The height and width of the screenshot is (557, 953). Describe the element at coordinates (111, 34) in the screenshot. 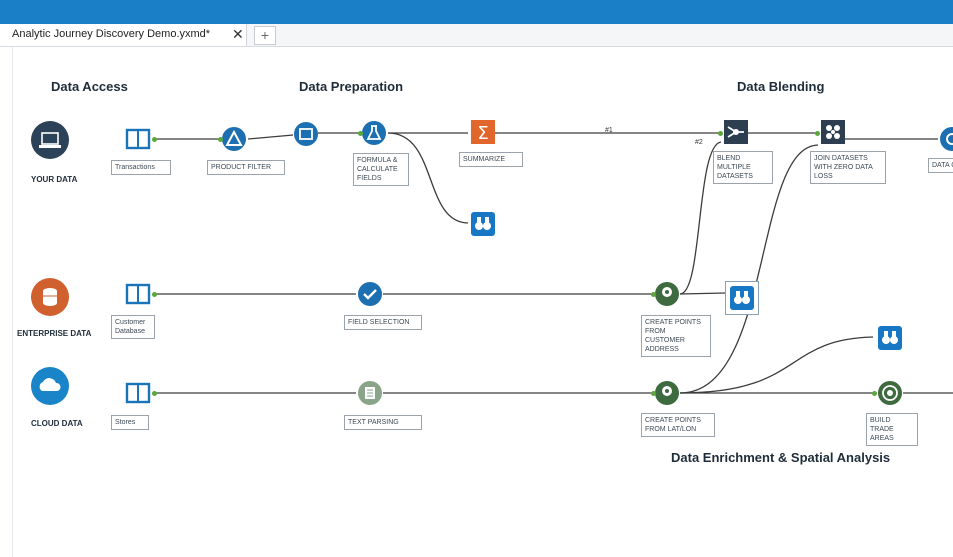

I see `tab-title: Analytic Journey Discovery Demo.yxmd*` at that location.